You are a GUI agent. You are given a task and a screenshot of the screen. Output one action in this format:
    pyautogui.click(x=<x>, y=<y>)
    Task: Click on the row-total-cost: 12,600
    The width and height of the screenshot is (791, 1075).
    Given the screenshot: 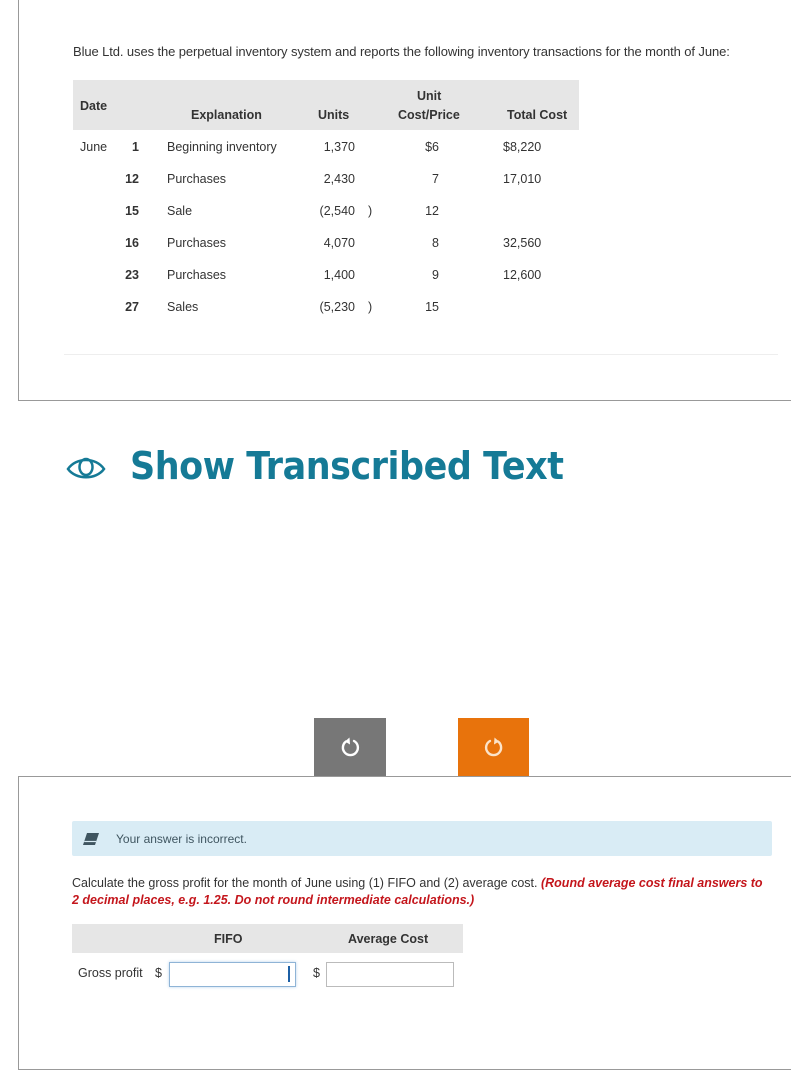 What is the action you would take?
    pyautogui.click(x=522, y=275)
    